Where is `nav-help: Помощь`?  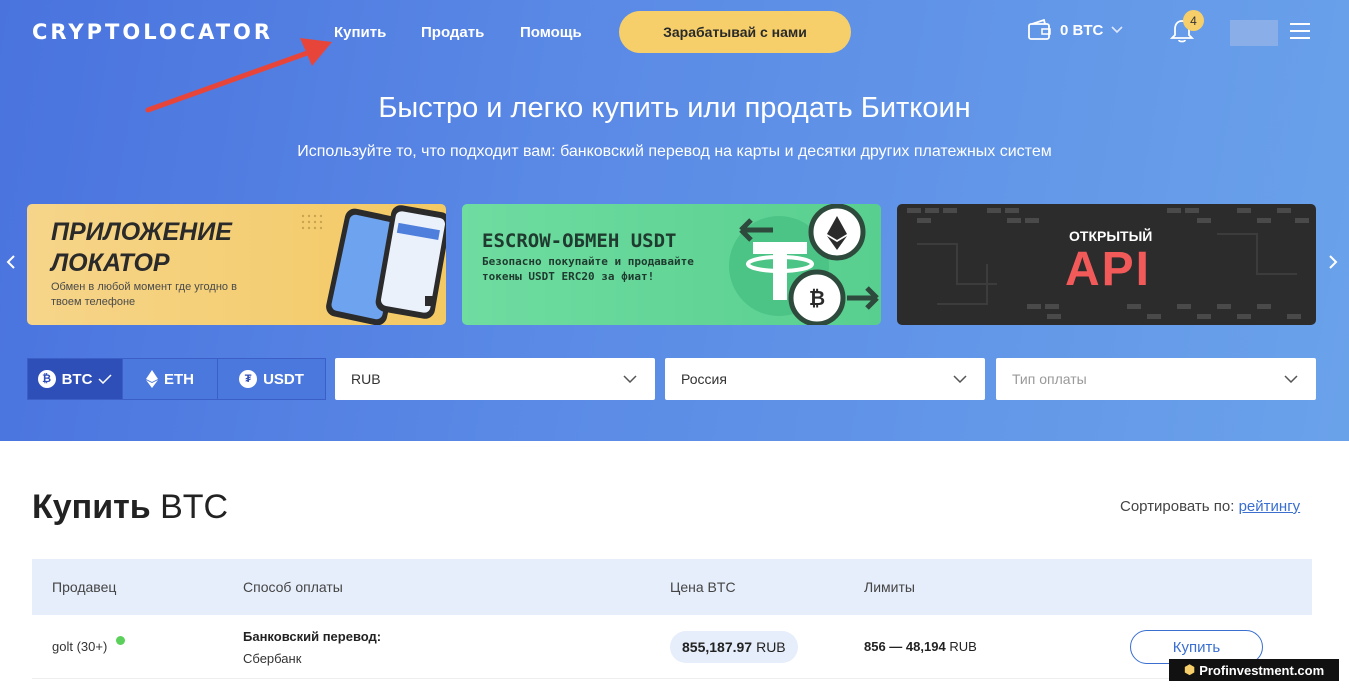
nav-help: Помощь is located at coordinates (551, 32).